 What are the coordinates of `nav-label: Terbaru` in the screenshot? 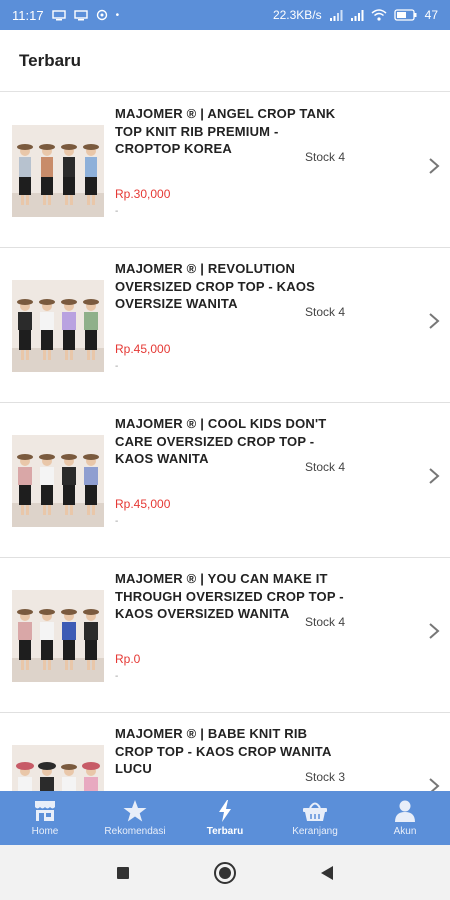 It's located at (225, 831).